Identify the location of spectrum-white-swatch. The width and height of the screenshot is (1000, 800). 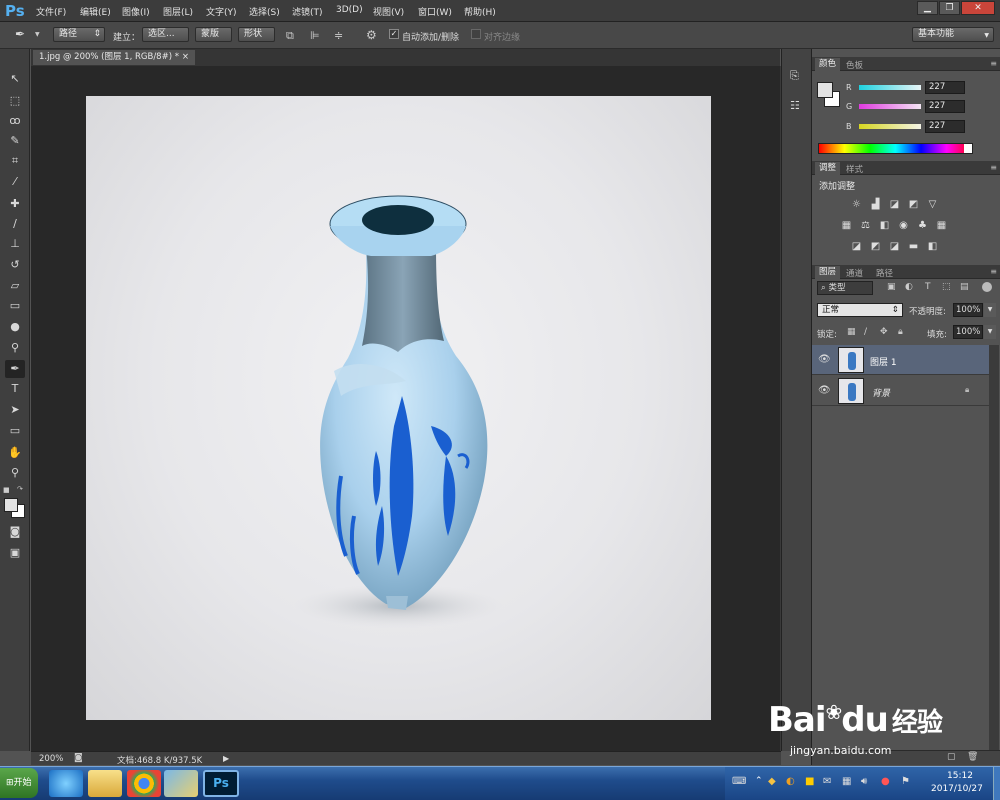
(968, 148).